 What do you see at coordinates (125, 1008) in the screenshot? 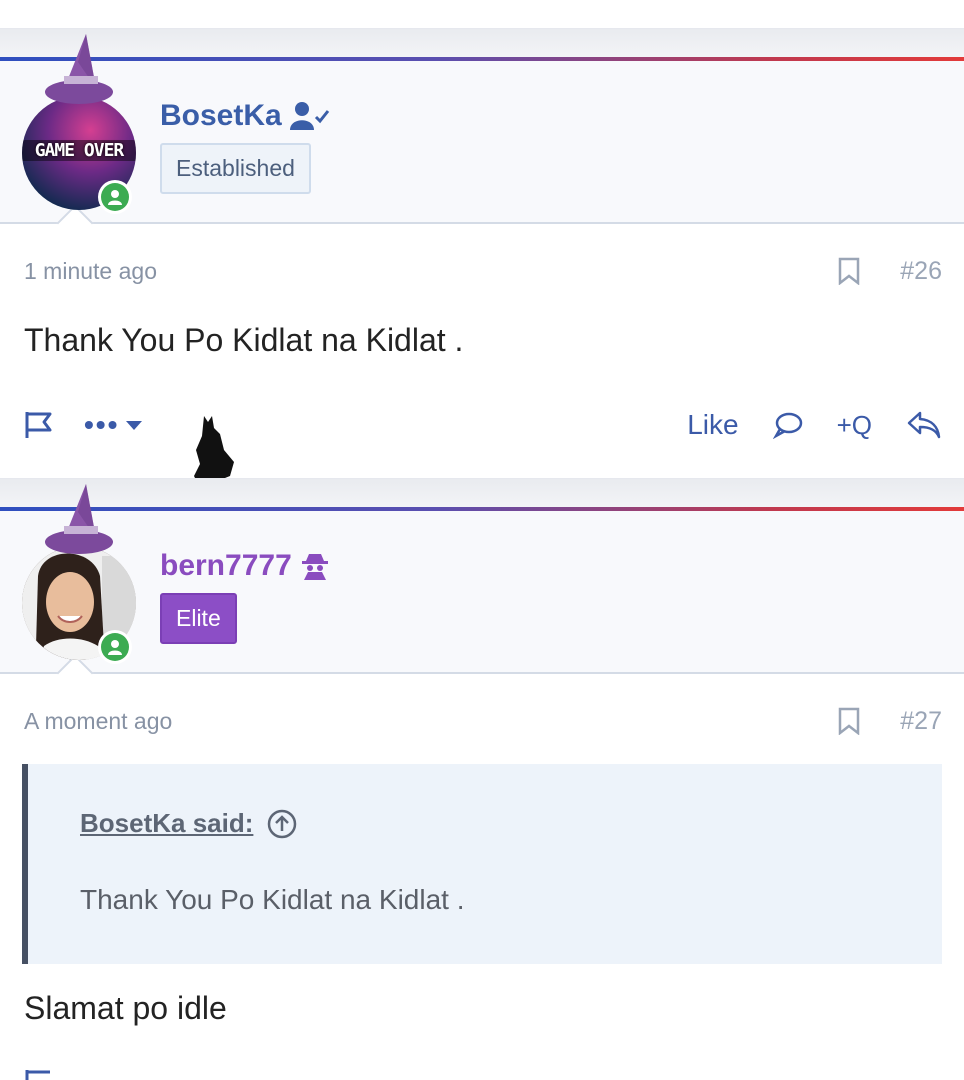
I see `post-body: Slamat po idle` at bounding box center [125, 1008].